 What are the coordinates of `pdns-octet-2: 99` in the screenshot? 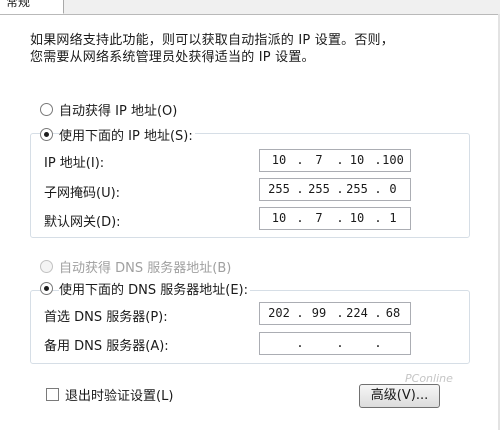 It's located at (319, 313).